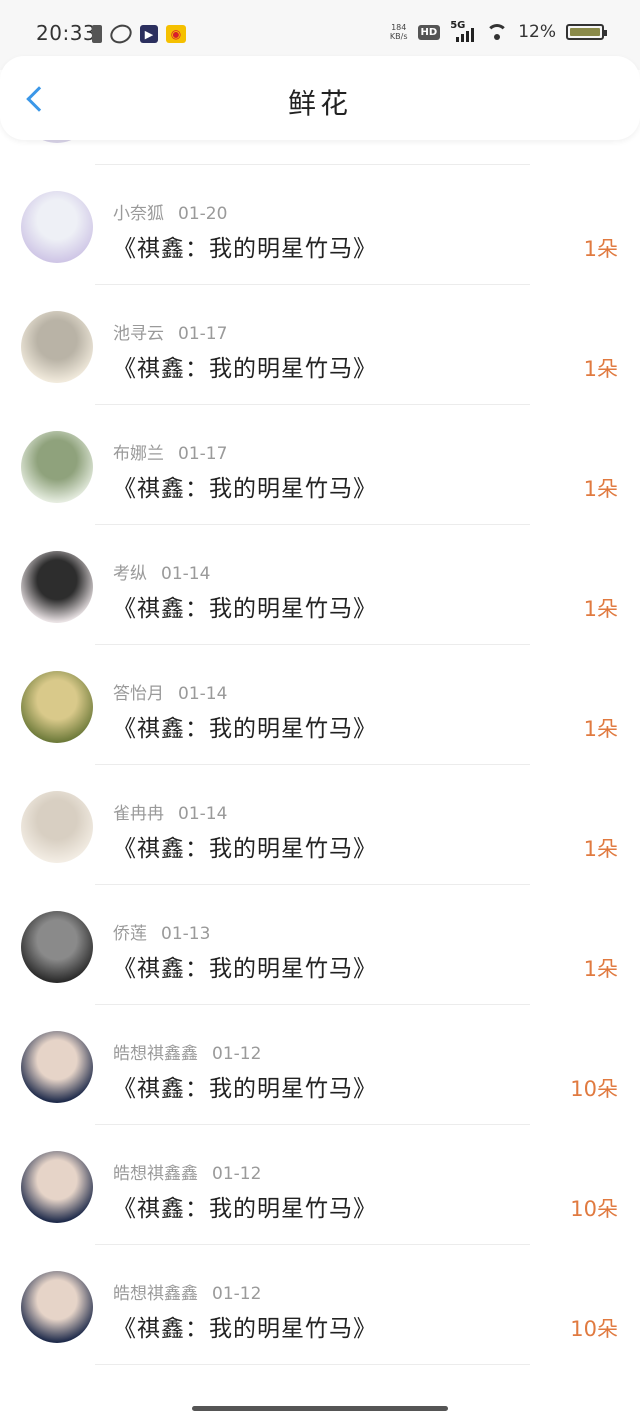  I want to click on item-meta: 侨莲 01-13, so click(161, 931).